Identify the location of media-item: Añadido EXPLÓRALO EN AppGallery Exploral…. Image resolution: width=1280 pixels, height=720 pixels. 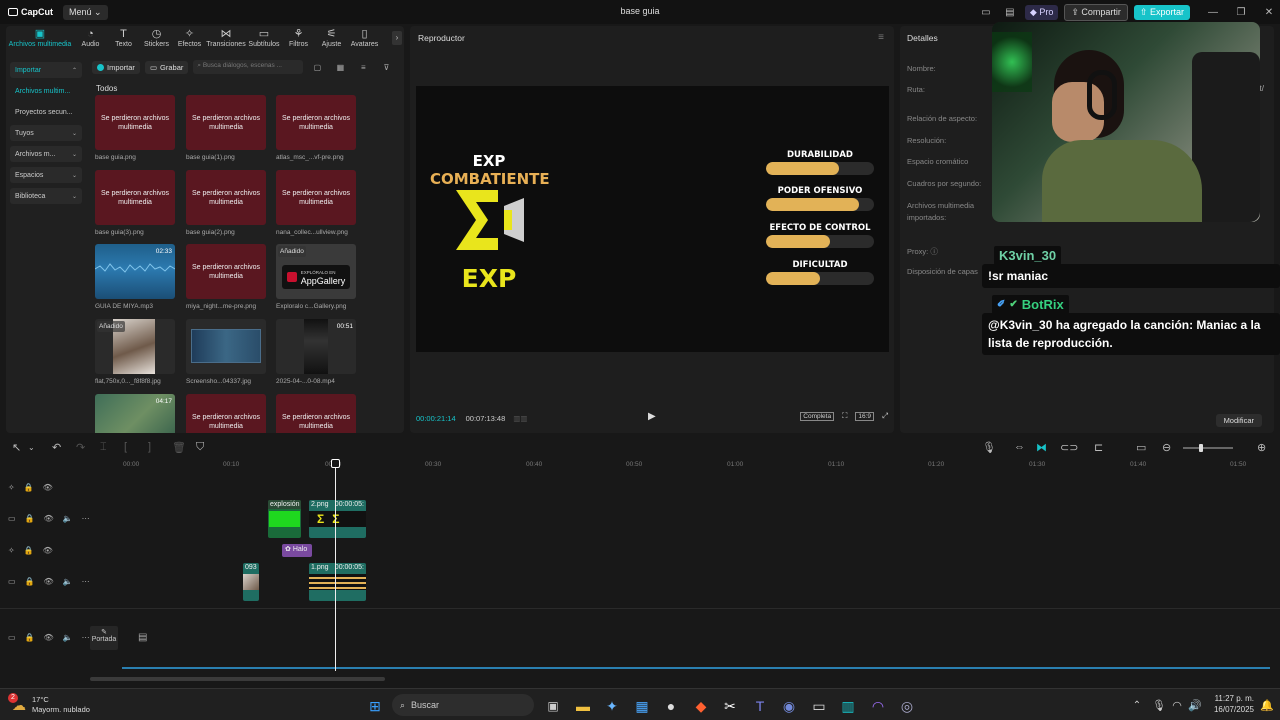
(316, 277).